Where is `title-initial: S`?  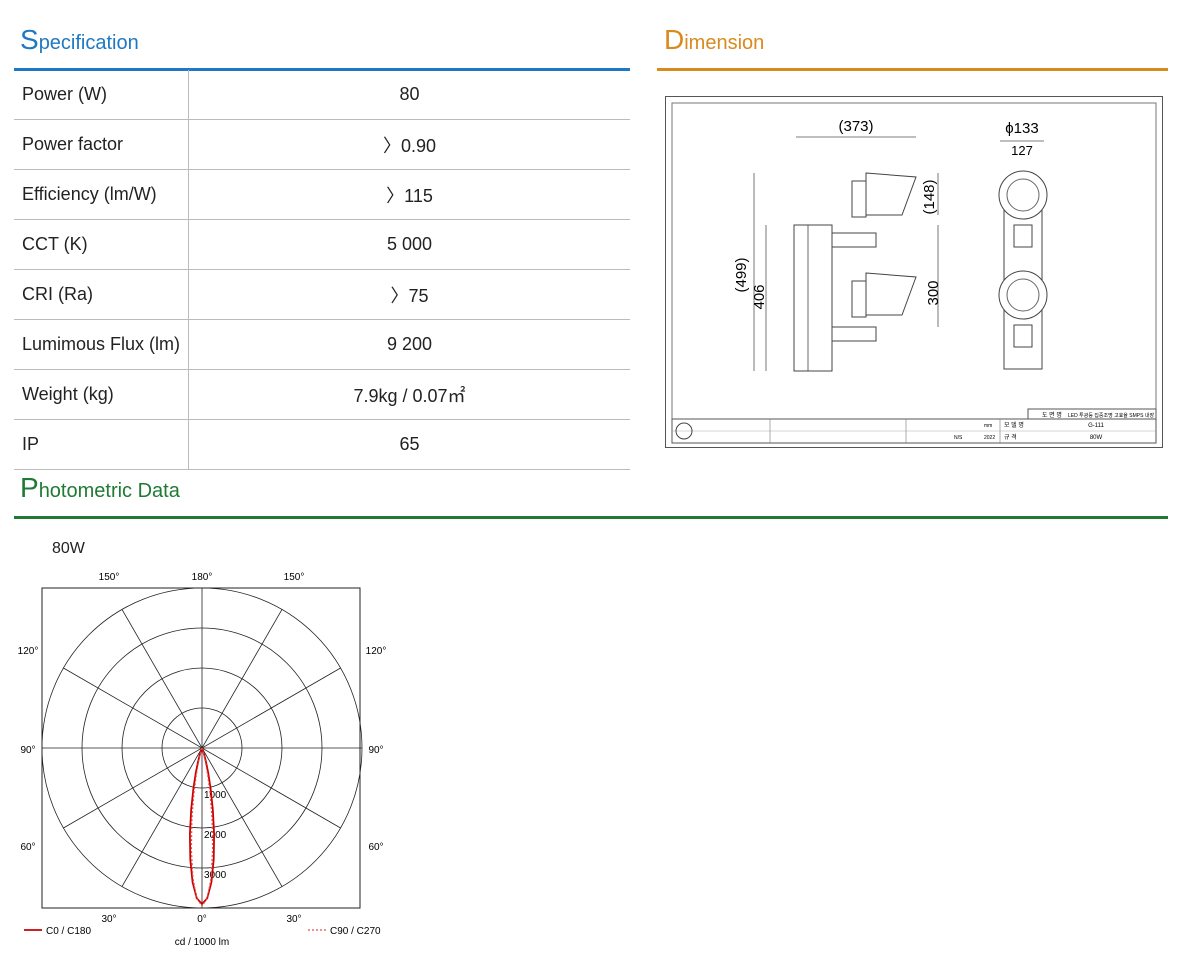
title-initial: S is located at coordinates (29, 39).